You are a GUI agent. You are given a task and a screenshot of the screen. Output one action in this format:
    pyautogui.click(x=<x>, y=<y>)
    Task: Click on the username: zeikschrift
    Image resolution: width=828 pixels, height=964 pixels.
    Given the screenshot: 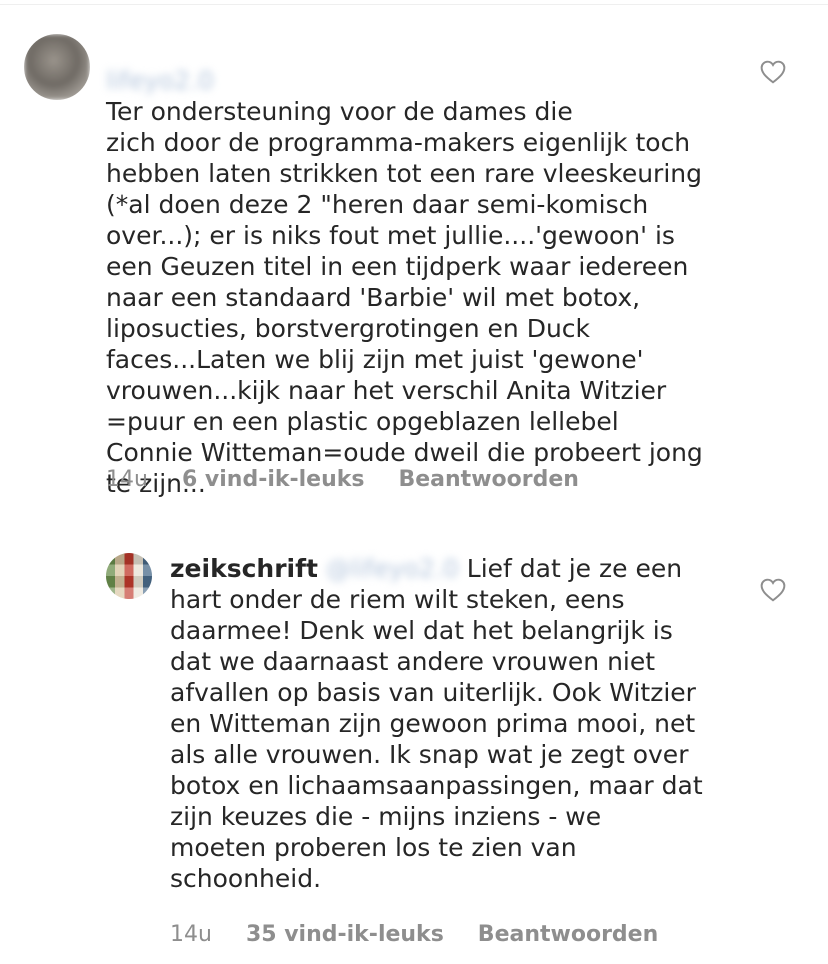 What is the action you would take?
    pyautogui.click(x=244, y=568)
    